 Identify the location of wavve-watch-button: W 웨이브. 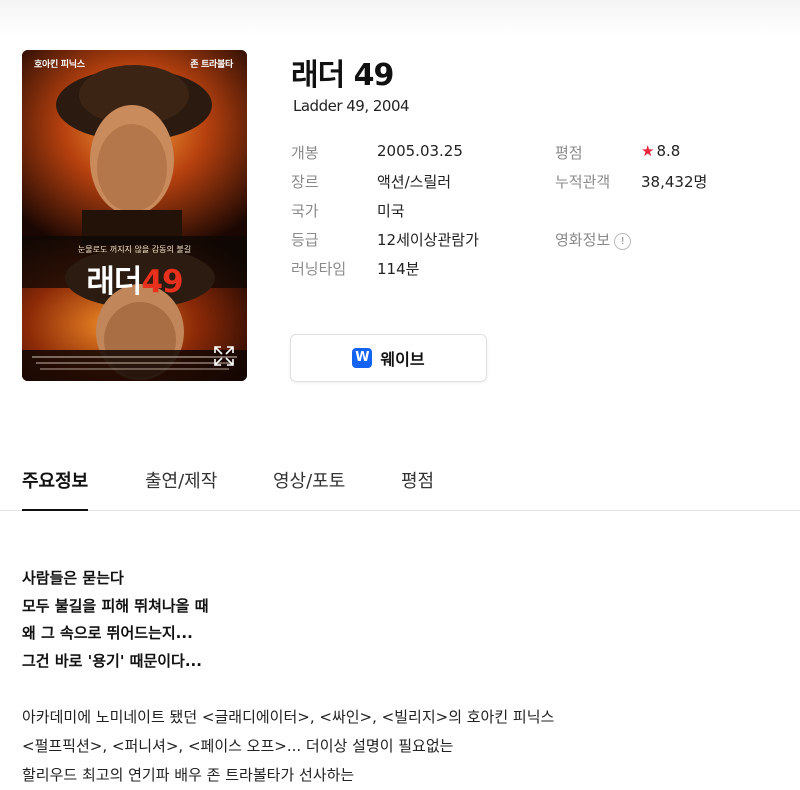
(388, 358).